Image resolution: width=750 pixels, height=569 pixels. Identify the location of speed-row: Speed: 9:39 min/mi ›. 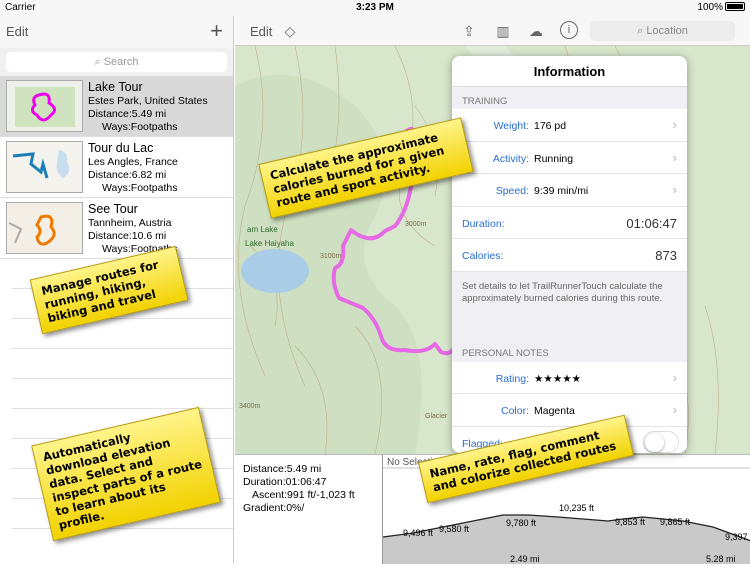
(569, 190).